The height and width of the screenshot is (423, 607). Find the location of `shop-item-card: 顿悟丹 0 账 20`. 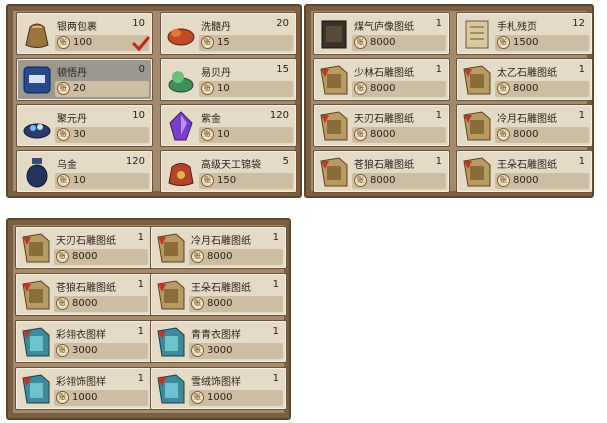

shop-item-card: 顿悟丹 0 账 20 is located at coordinates (84, 79).